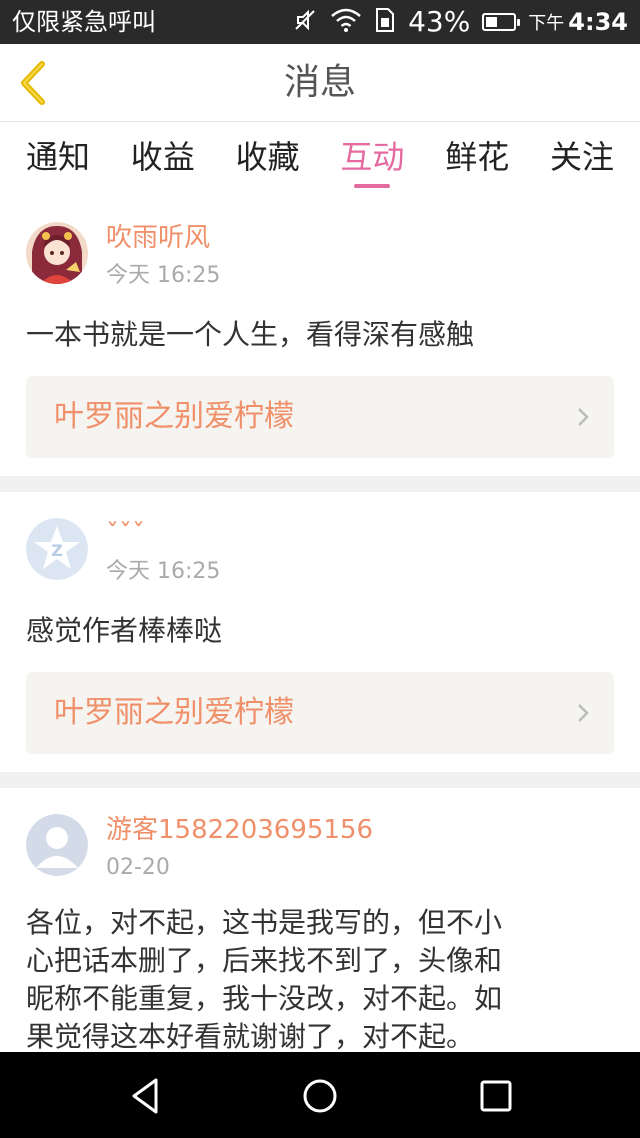  I want to click on status-bar: 仅限紧急呼叫 43% 下午 4:34, so click(320, 22).